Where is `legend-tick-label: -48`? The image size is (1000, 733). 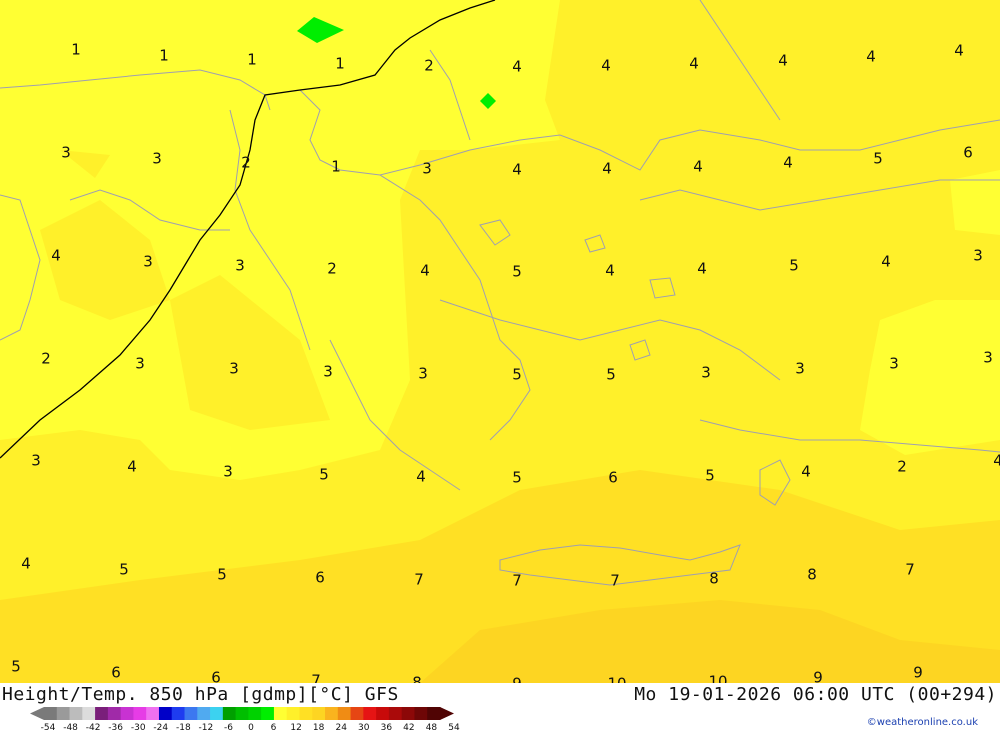
legend-tick-label: -48 is located at coordinates (70, 728).